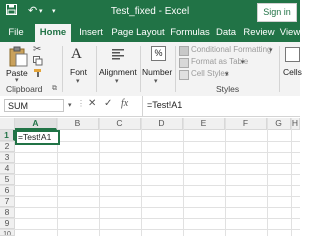  What do you see at coordinates (7, 201) in the screenshot?
I see `row-header-7: 7` at bounding box center [7, 201].